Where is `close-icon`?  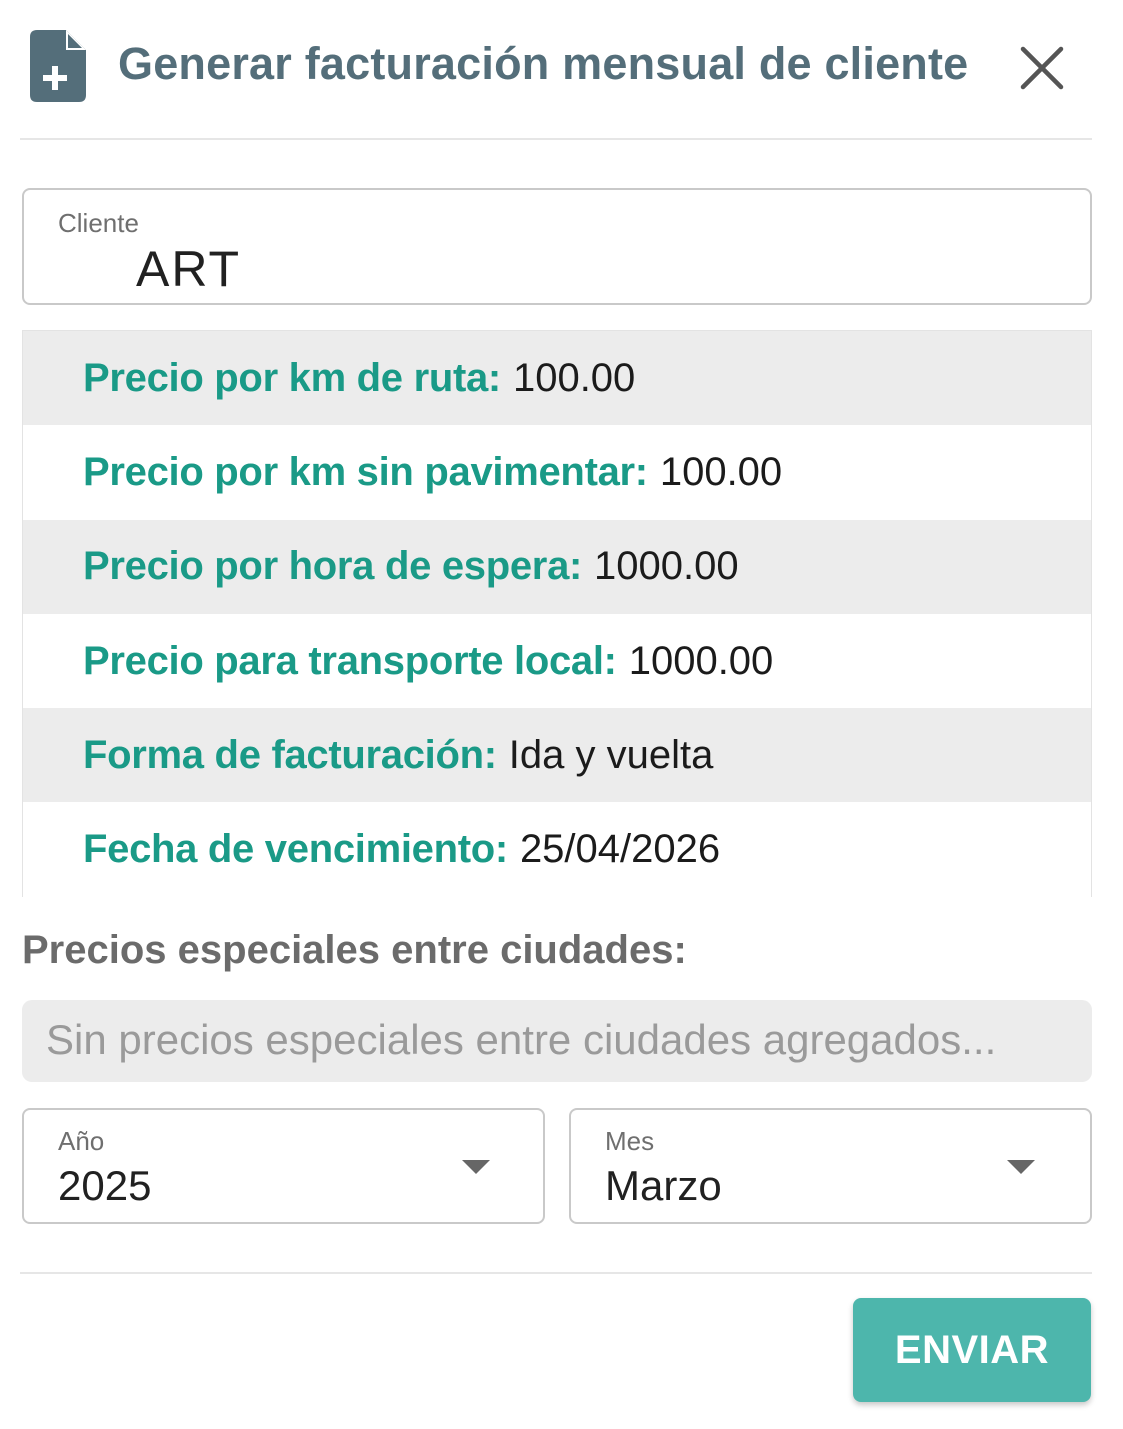
close-icon is located at coordinates (1042, 68).